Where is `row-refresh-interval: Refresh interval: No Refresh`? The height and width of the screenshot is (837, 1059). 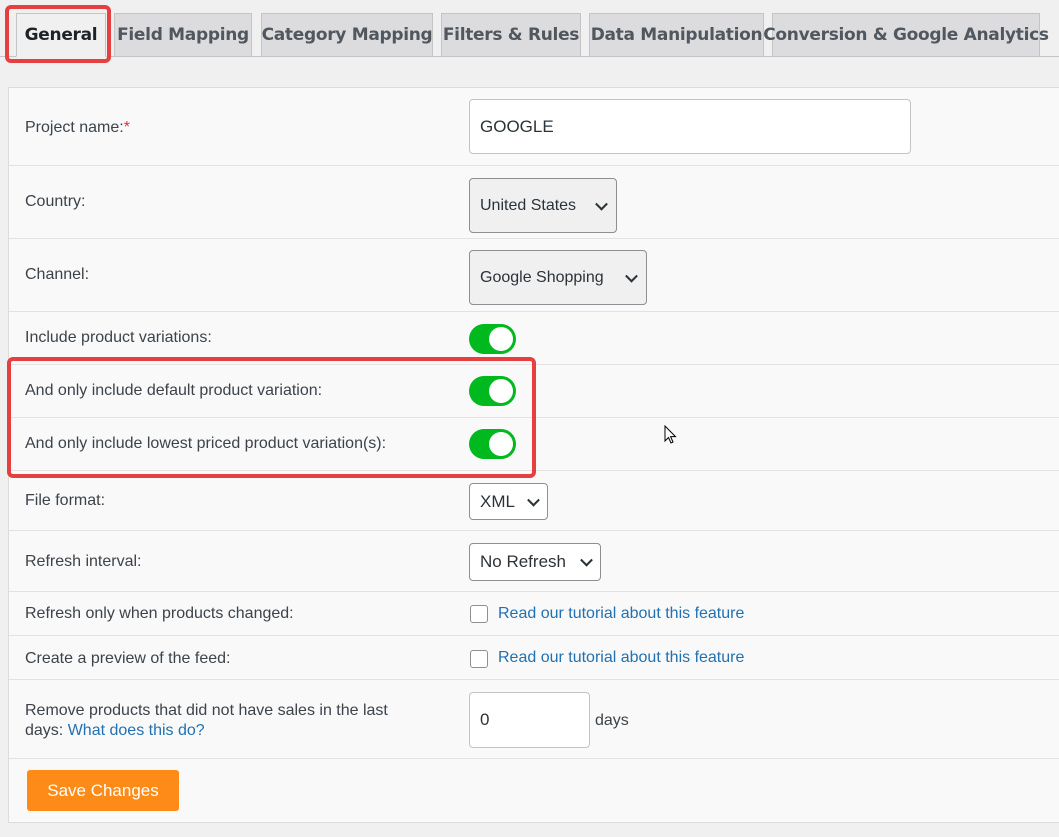
row-refresh-interval: Refresh interval: No Refresh is located at coordinates (534, 561).